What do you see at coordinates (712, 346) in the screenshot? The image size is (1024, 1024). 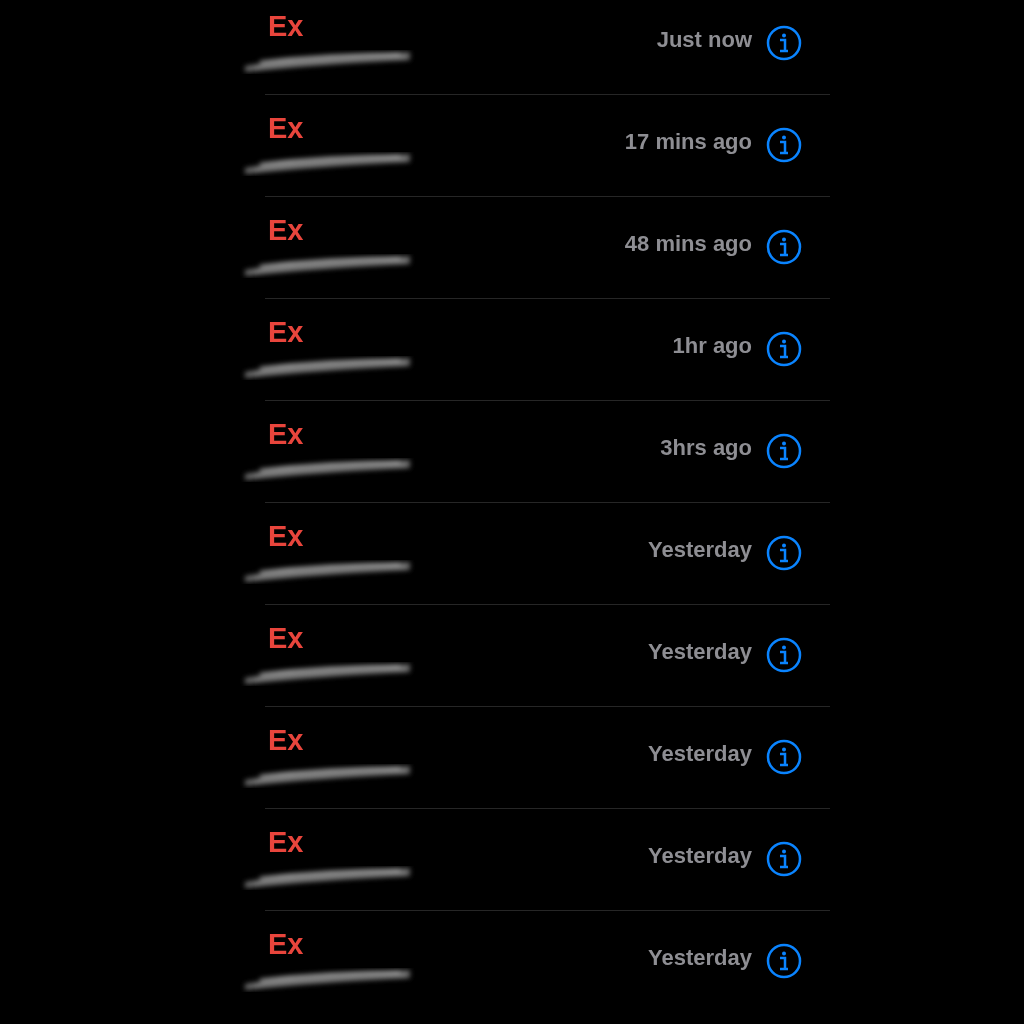 I see `call-time: 1hr ago` at bounding box center [712, 346].